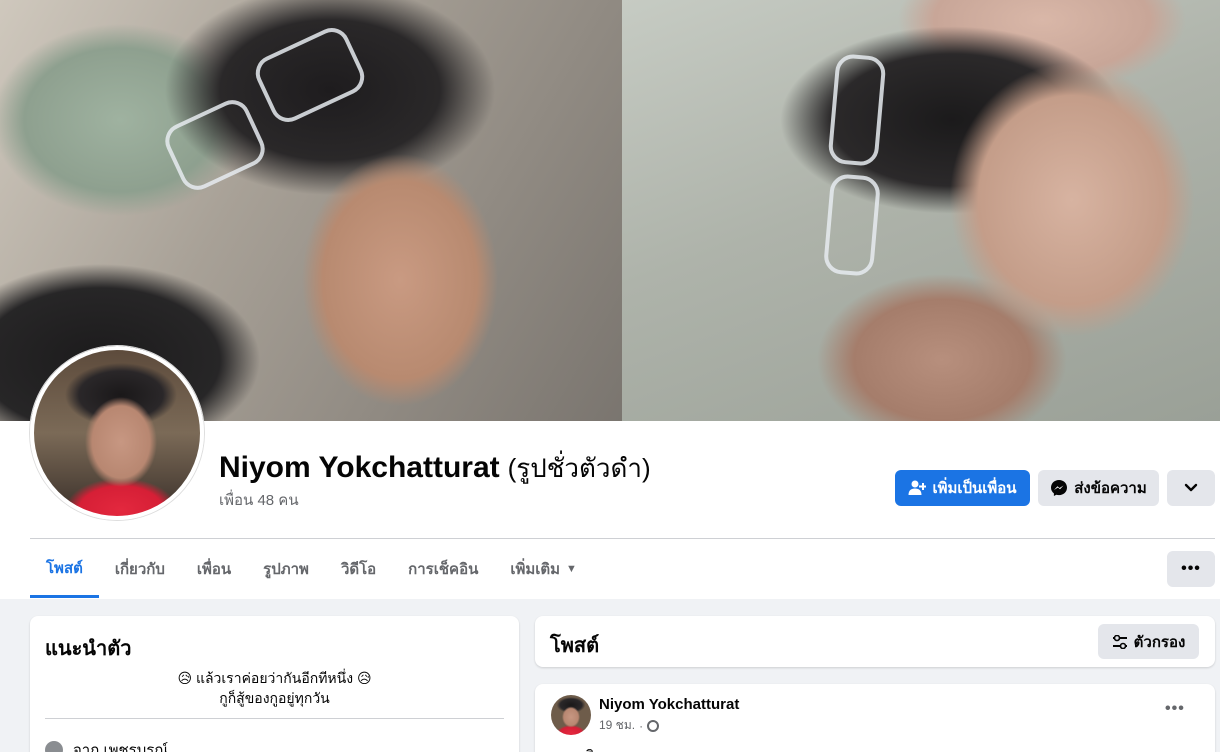 The image size is (1220, 752). I want to click on tab-label: เพื่อน, so click(214, 569).